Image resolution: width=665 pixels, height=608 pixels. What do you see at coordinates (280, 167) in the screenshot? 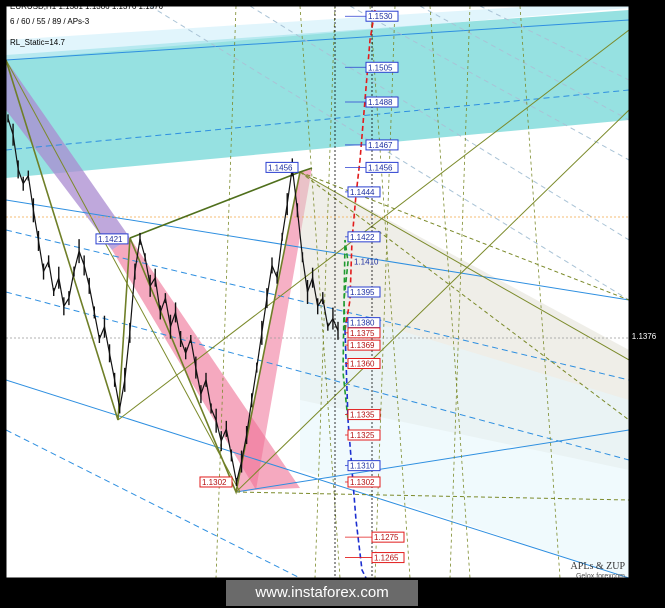
I see `pivot-label: 1.1456` at bounding box center [280, 167].